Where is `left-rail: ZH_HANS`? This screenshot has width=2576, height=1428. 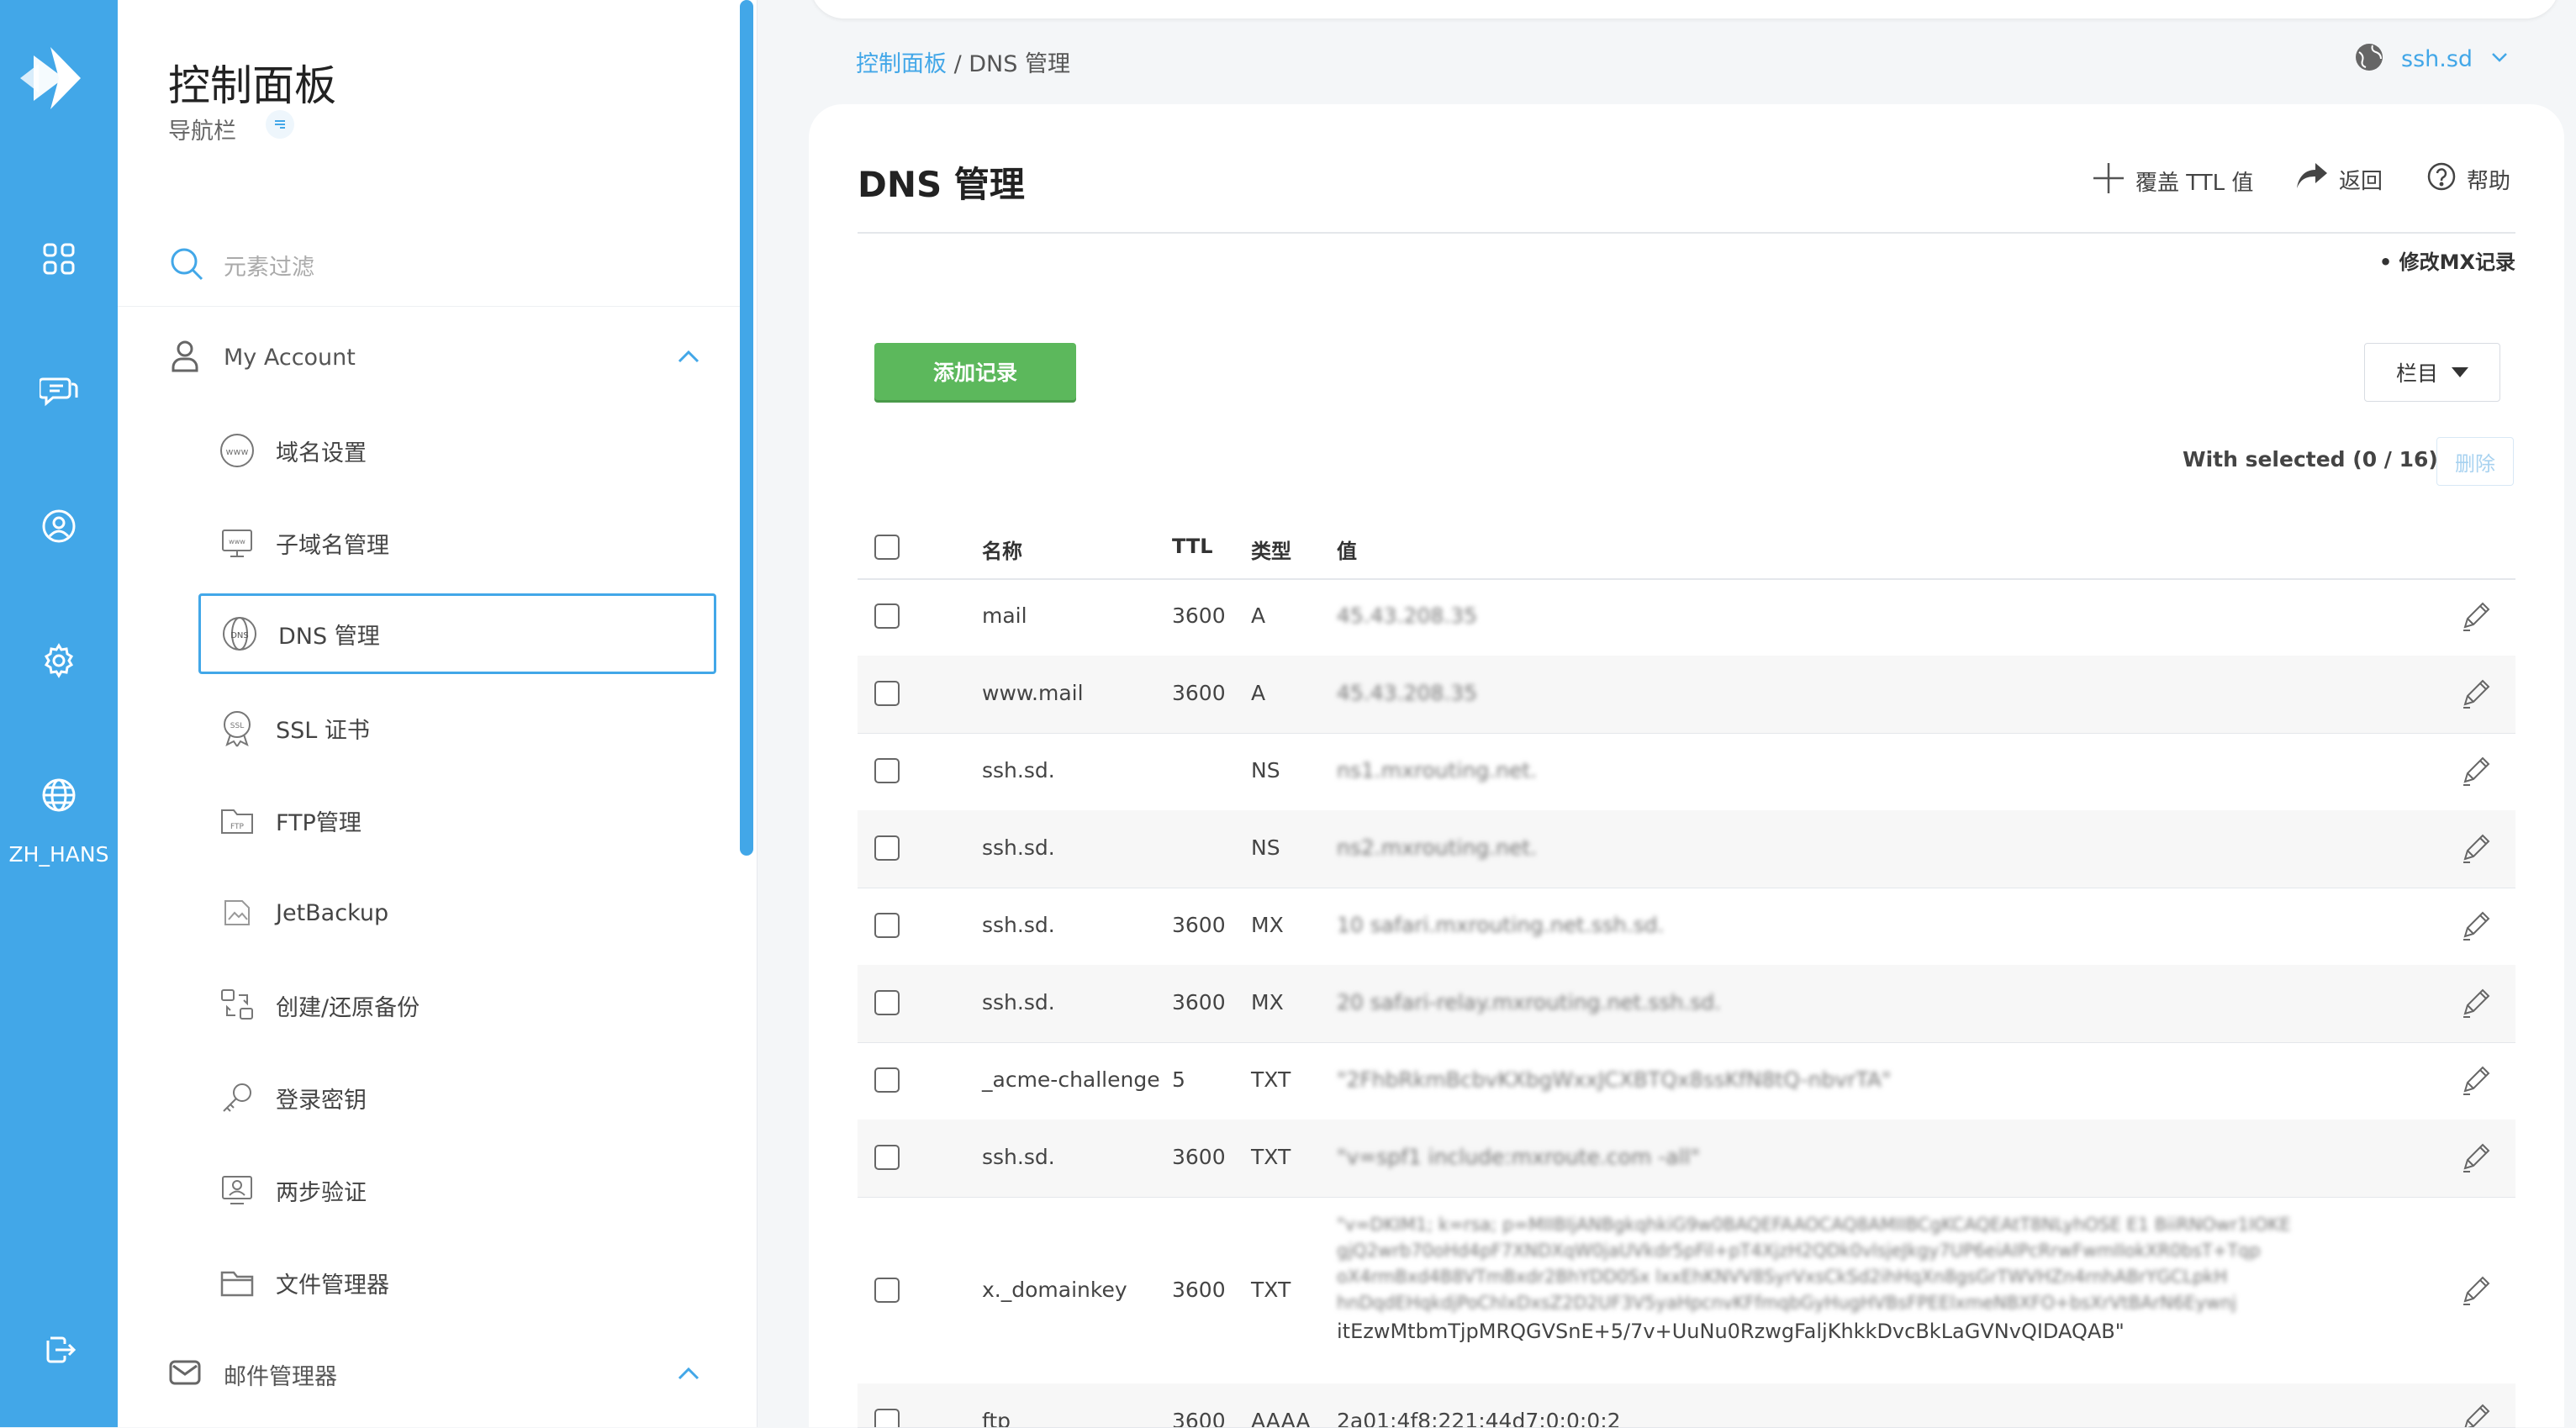 left-rail: ZH_HANS is located at coordinates (59, 713).